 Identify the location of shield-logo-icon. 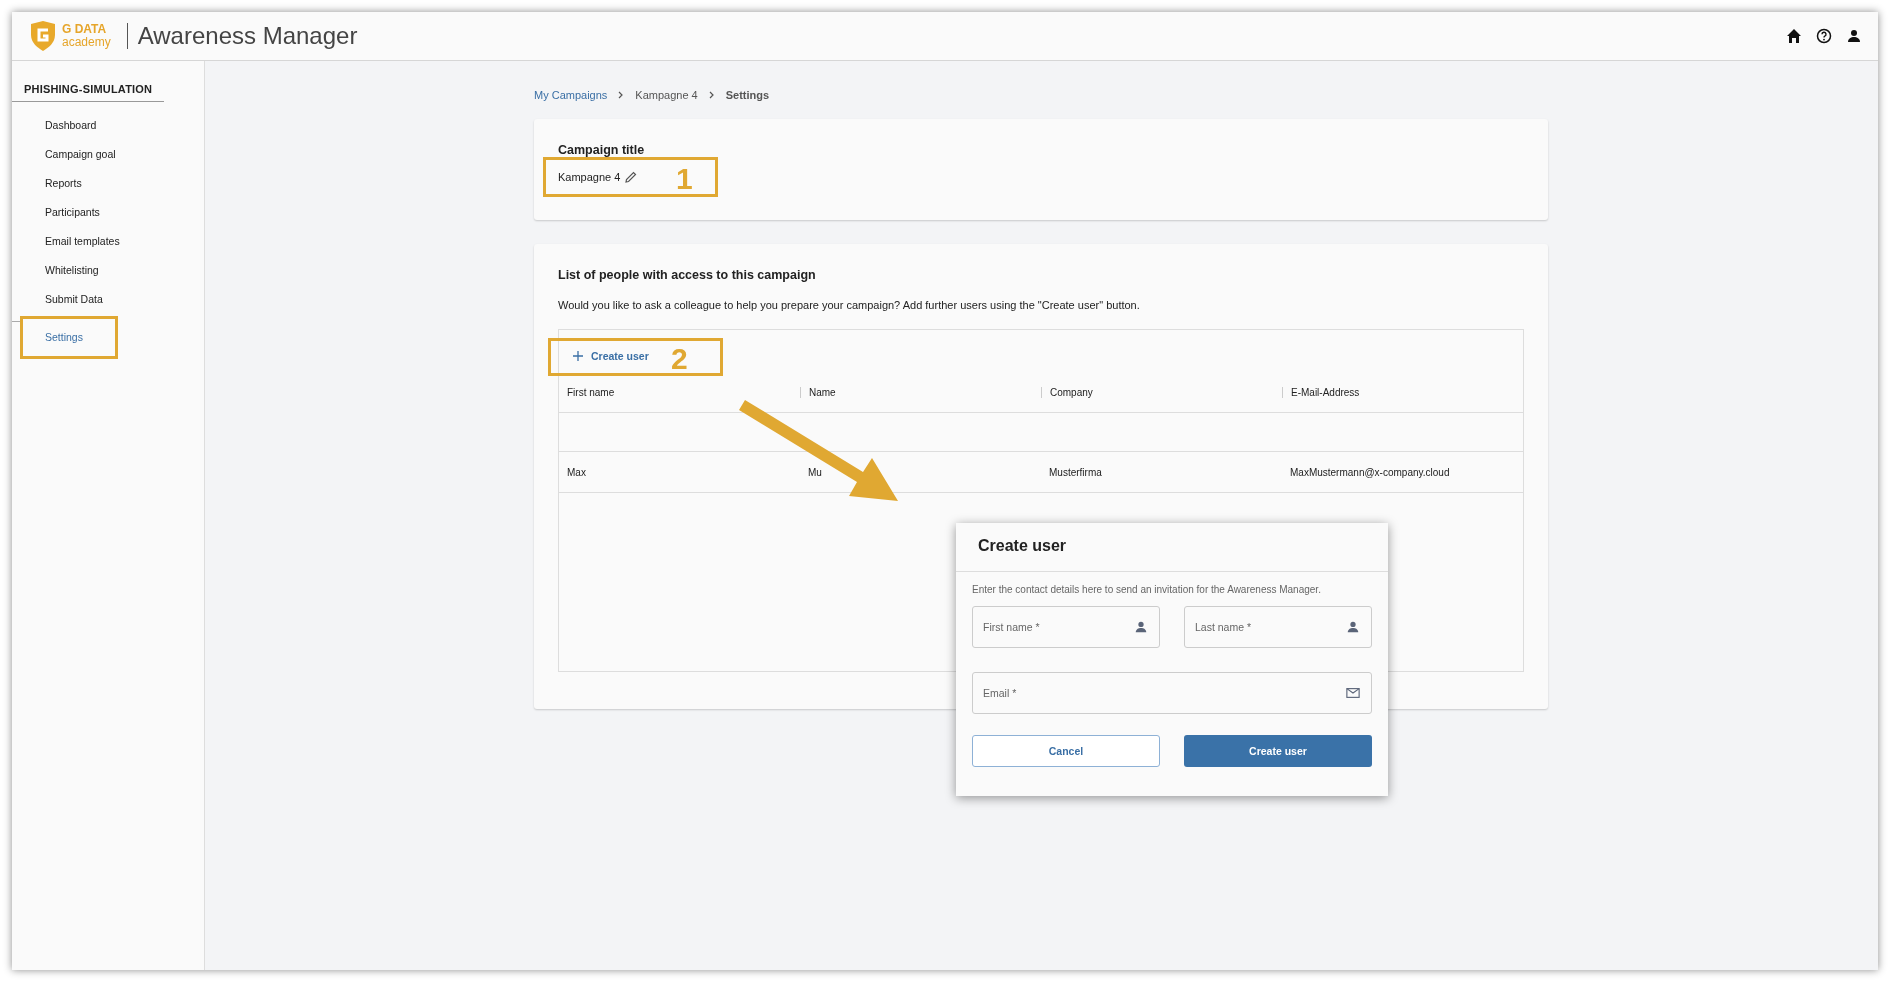
(43, 36).